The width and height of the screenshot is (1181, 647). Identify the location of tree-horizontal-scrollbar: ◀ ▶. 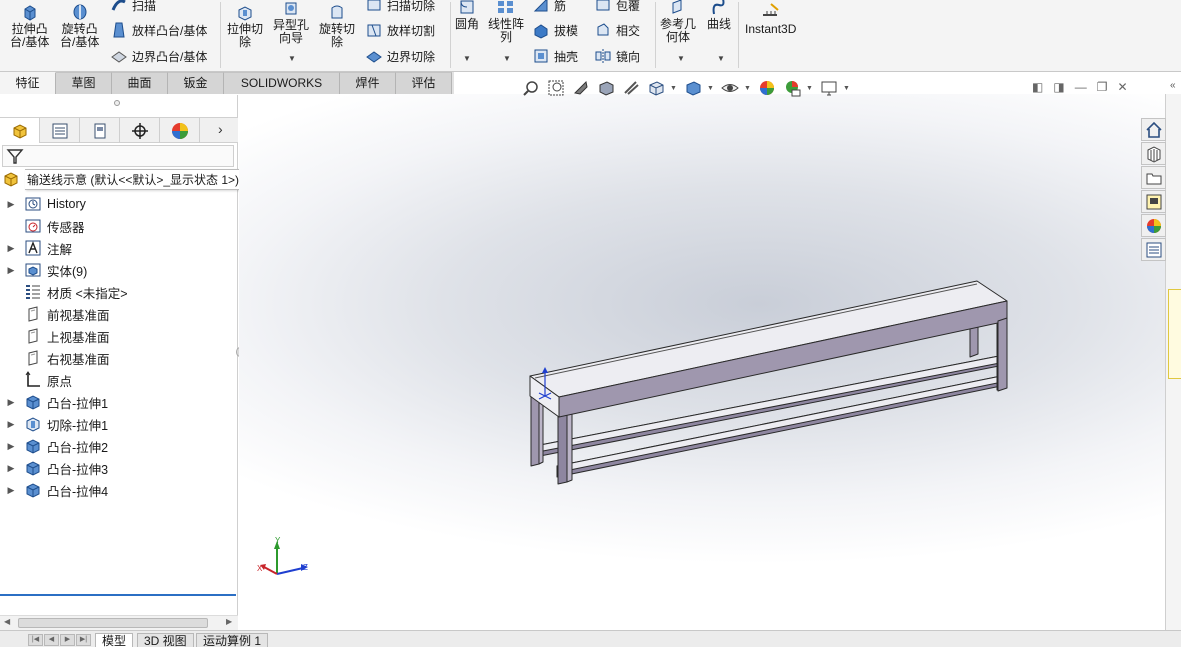
(119, 622).